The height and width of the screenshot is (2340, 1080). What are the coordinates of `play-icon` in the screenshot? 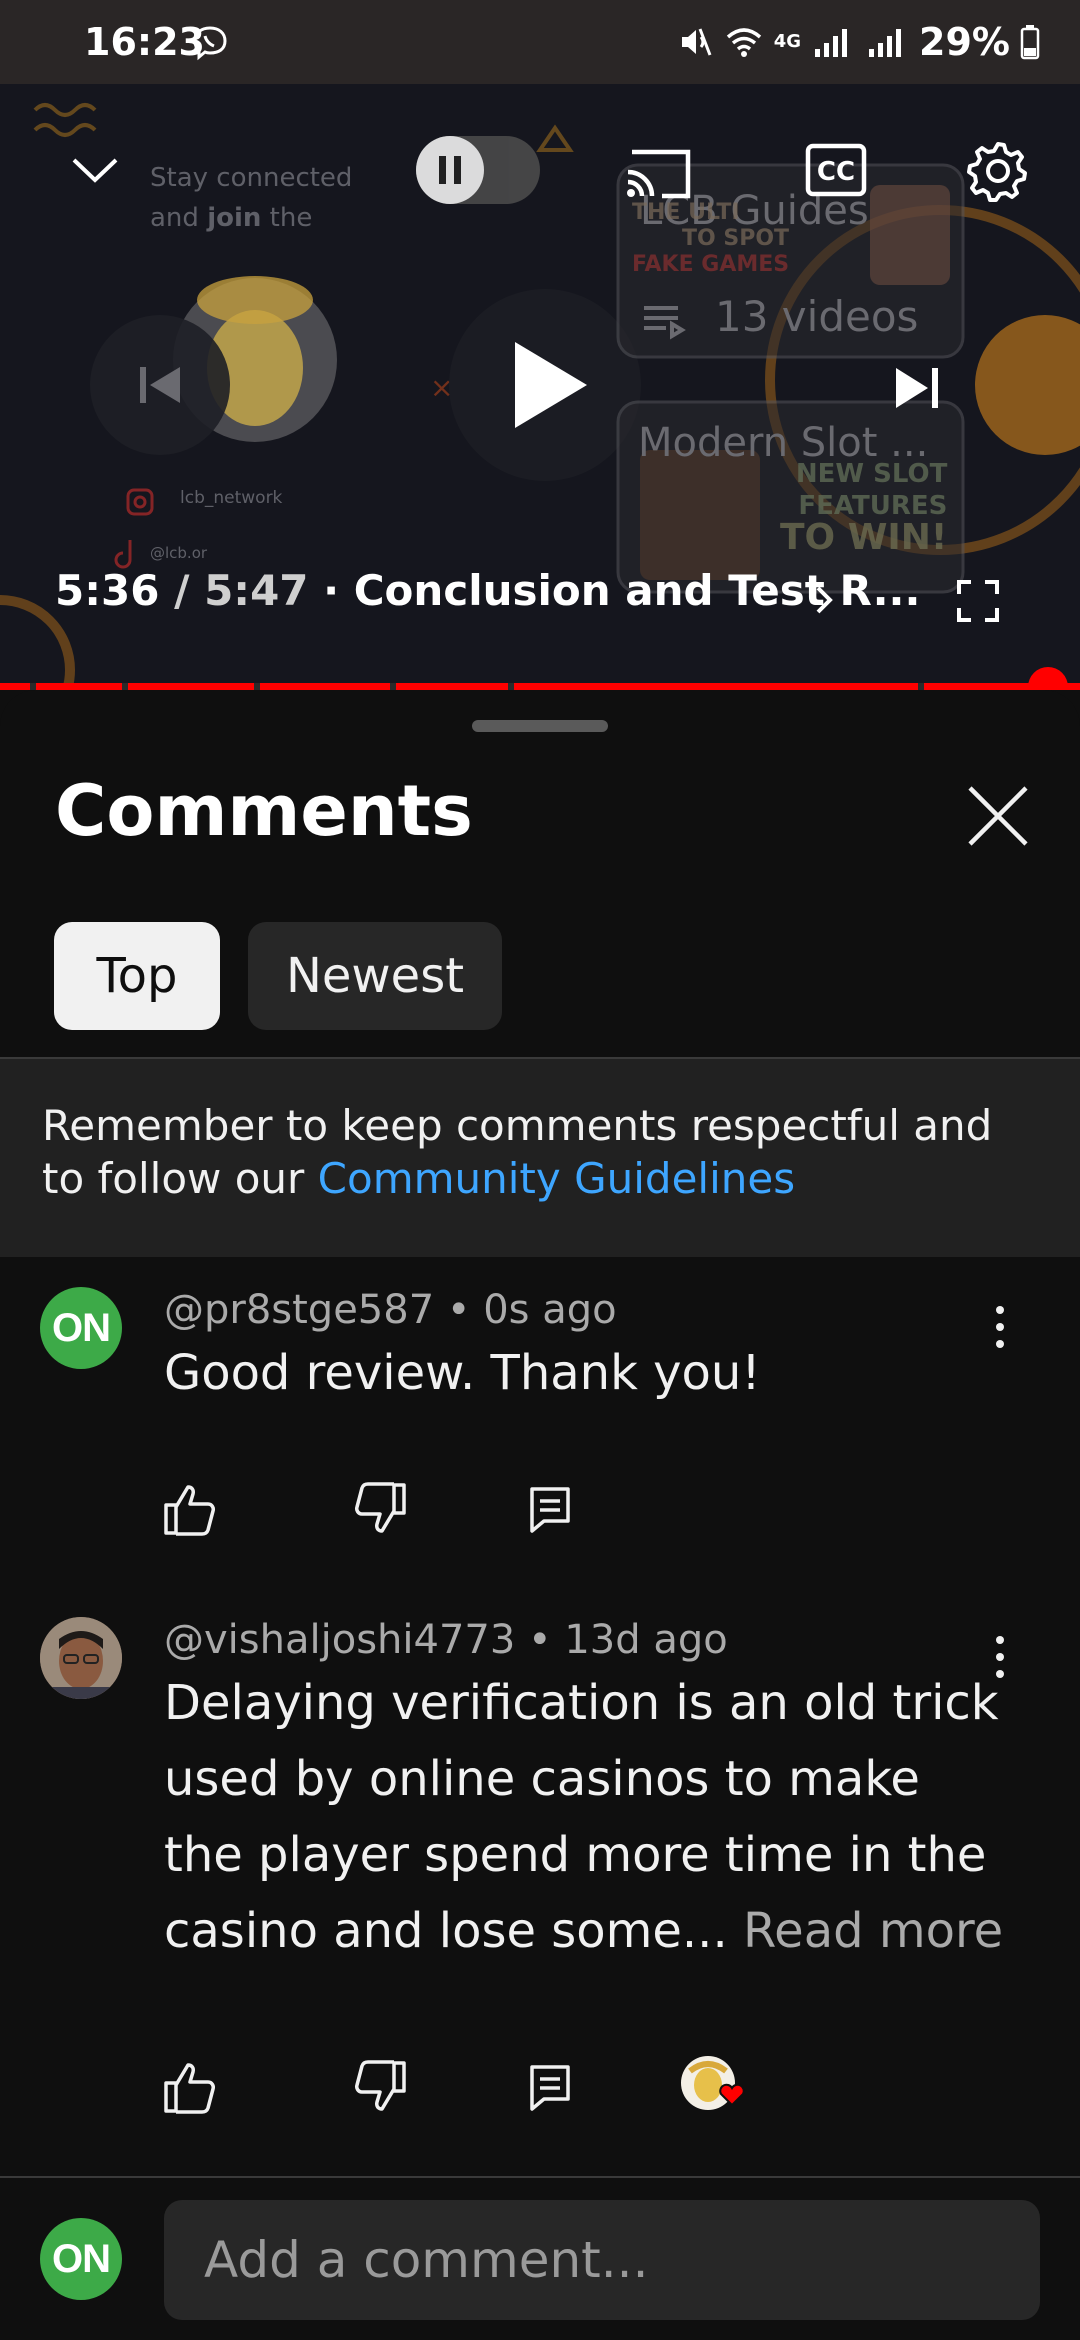 It's located at (550, 385).